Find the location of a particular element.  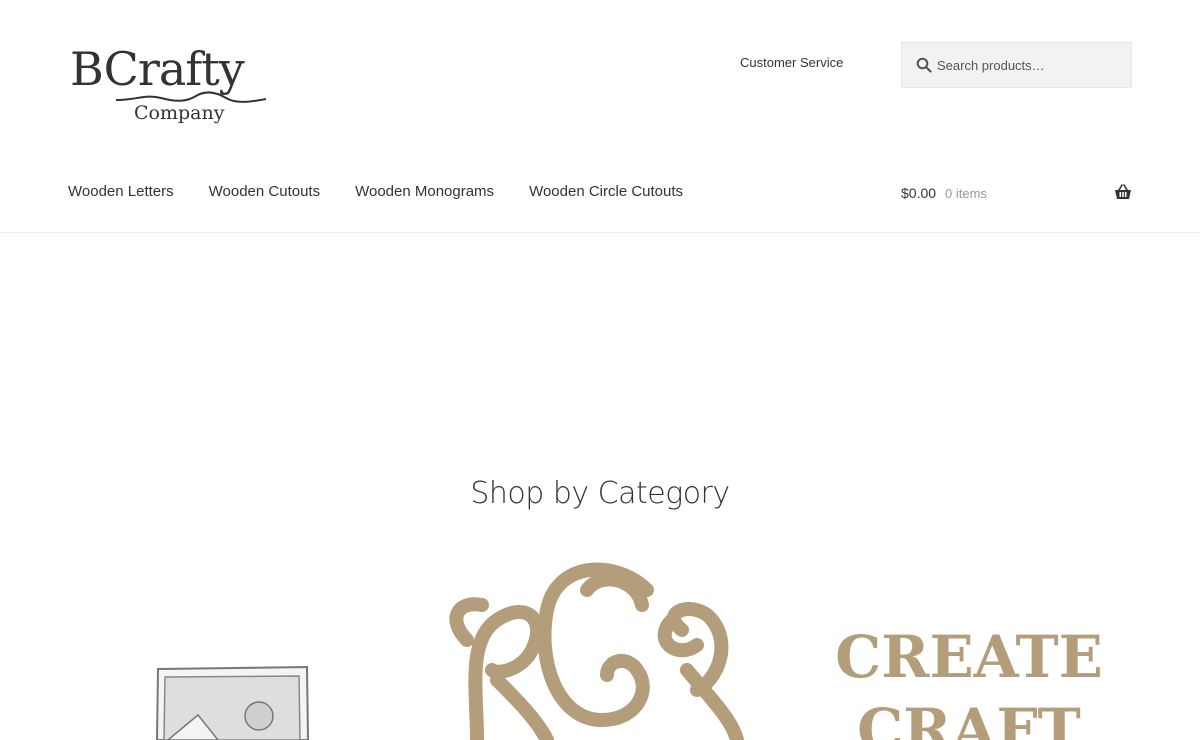

logo-wordmark: BCrafty is located at coordinates (157, 69).